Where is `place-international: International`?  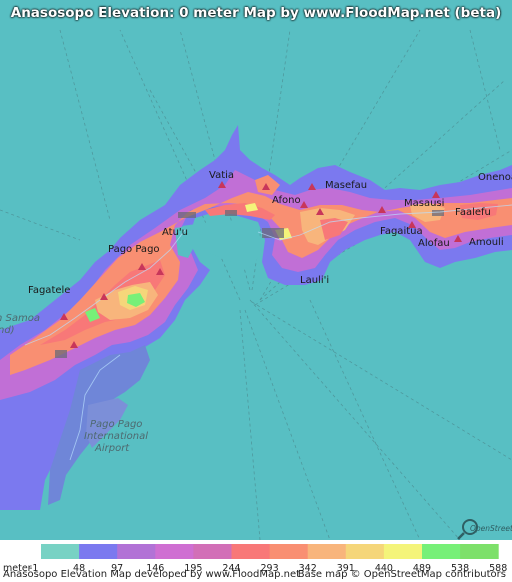
place-international: International is located at coordinates (116, 436).